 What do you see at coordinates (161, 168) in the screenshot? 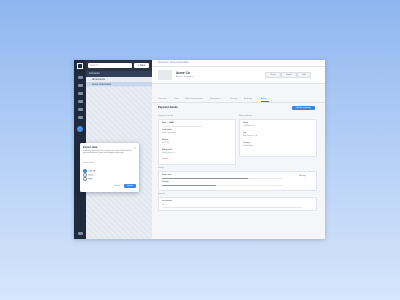
I see `usage-label: Usage` at bounding box center [161, 168].